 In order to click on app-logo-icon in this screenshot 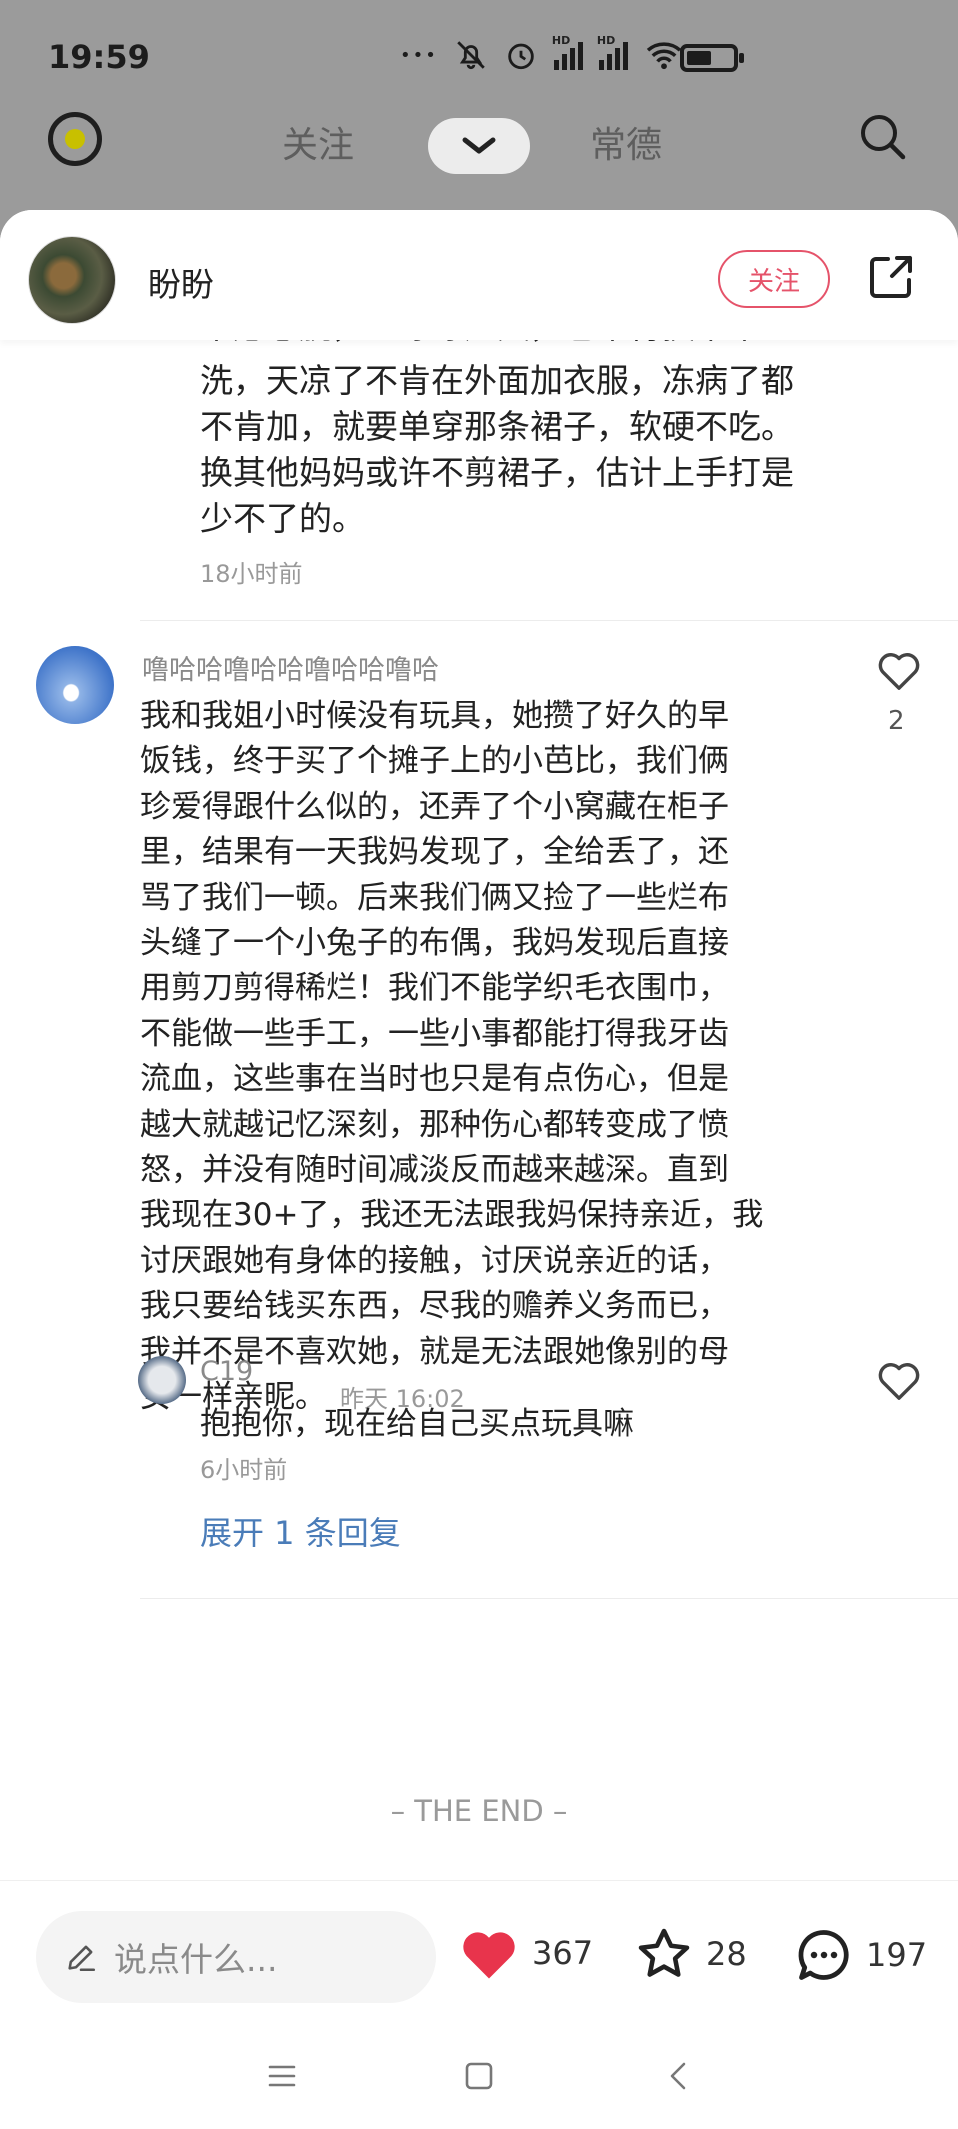, I will do `click(75, 139)`.